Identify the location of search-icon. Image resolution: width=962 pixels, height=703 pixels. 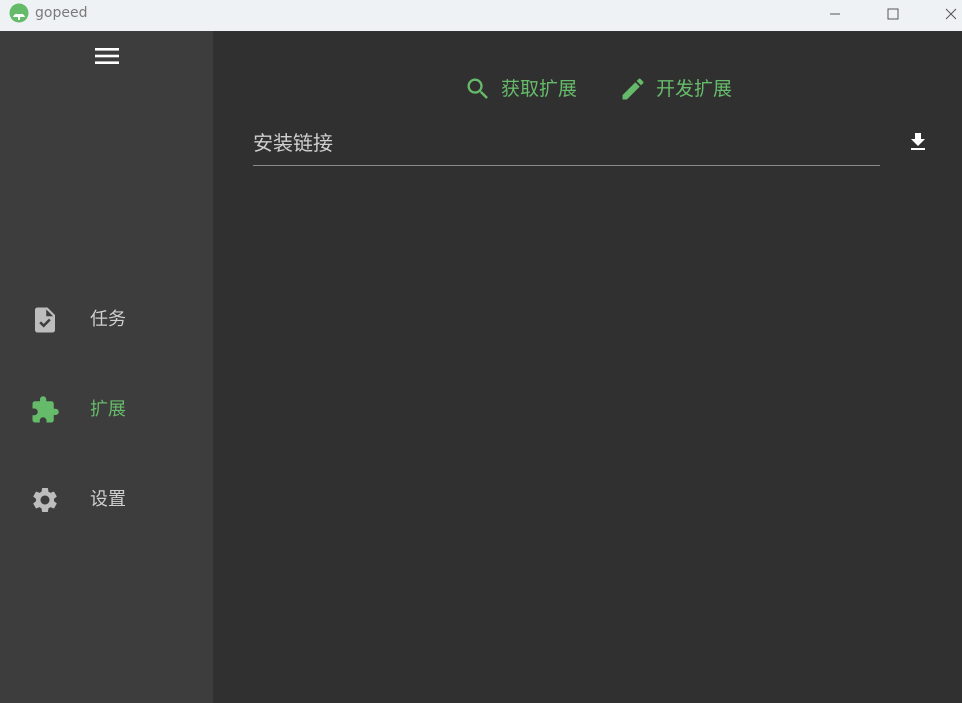
(477, 88).